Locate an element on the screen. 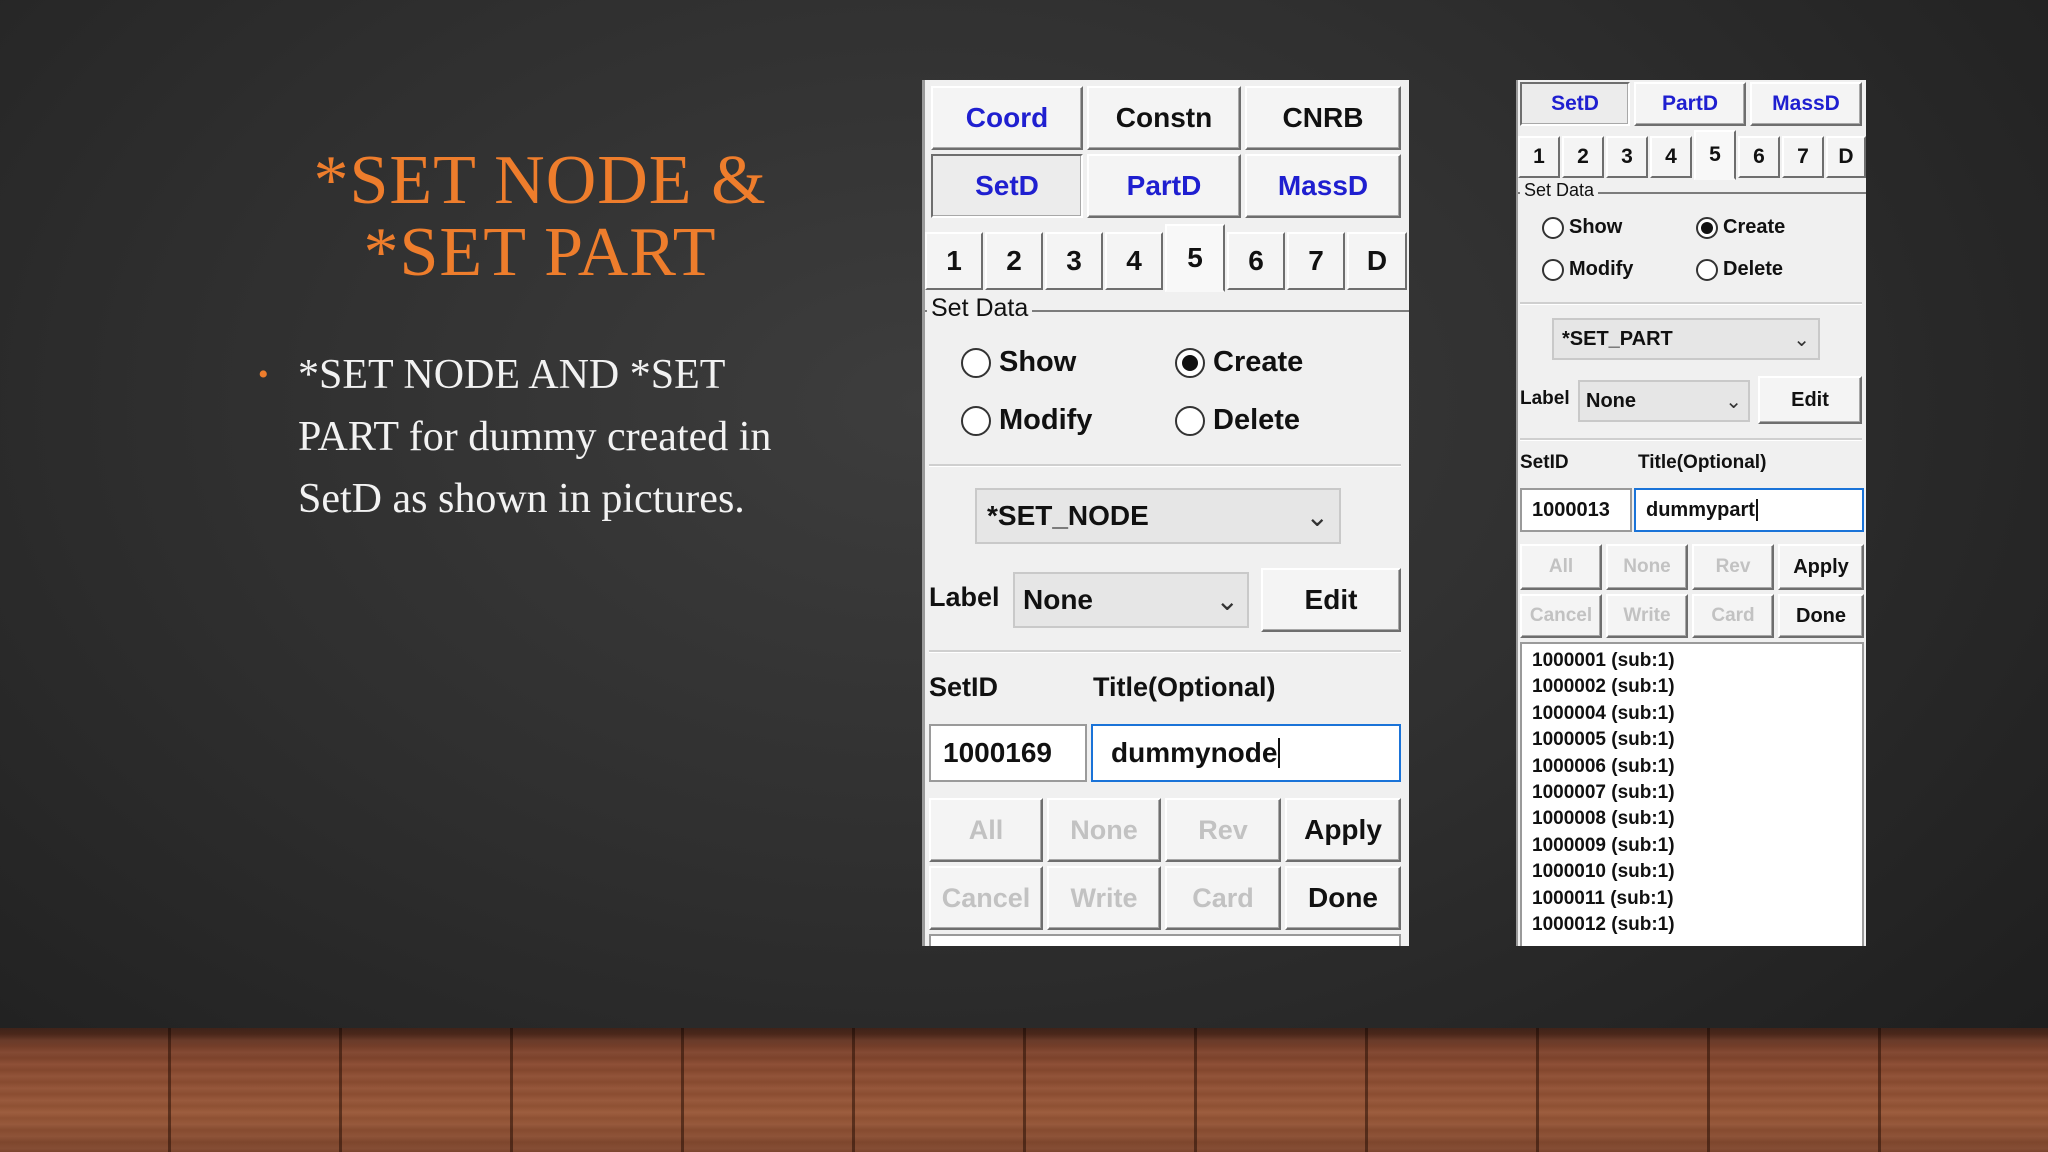 This screenshot has height=1152, width=2048. list-item: 1000002 (sub:1) is located at coordinates (1692, 687).